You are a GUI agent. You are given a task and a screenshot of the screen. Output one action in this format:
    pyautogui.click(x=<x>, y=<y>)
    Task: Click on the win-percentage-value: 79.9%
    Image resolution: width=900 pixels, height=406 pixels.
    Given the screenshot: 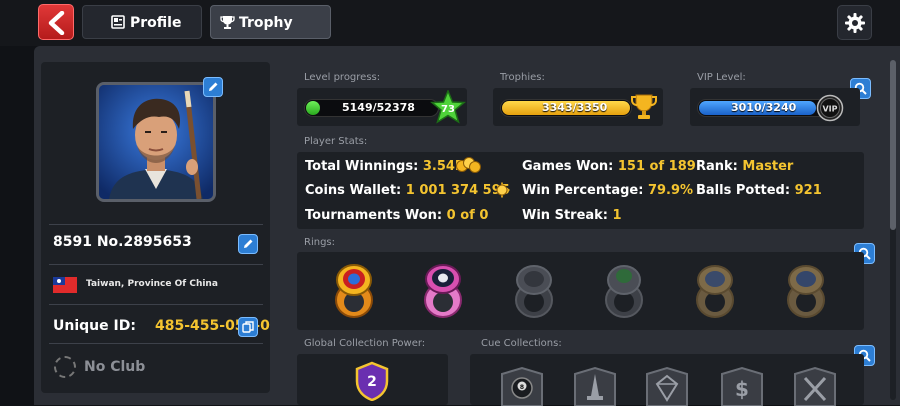 What is the action you would take?
    pyautogui.click(x=670, y=190)
    